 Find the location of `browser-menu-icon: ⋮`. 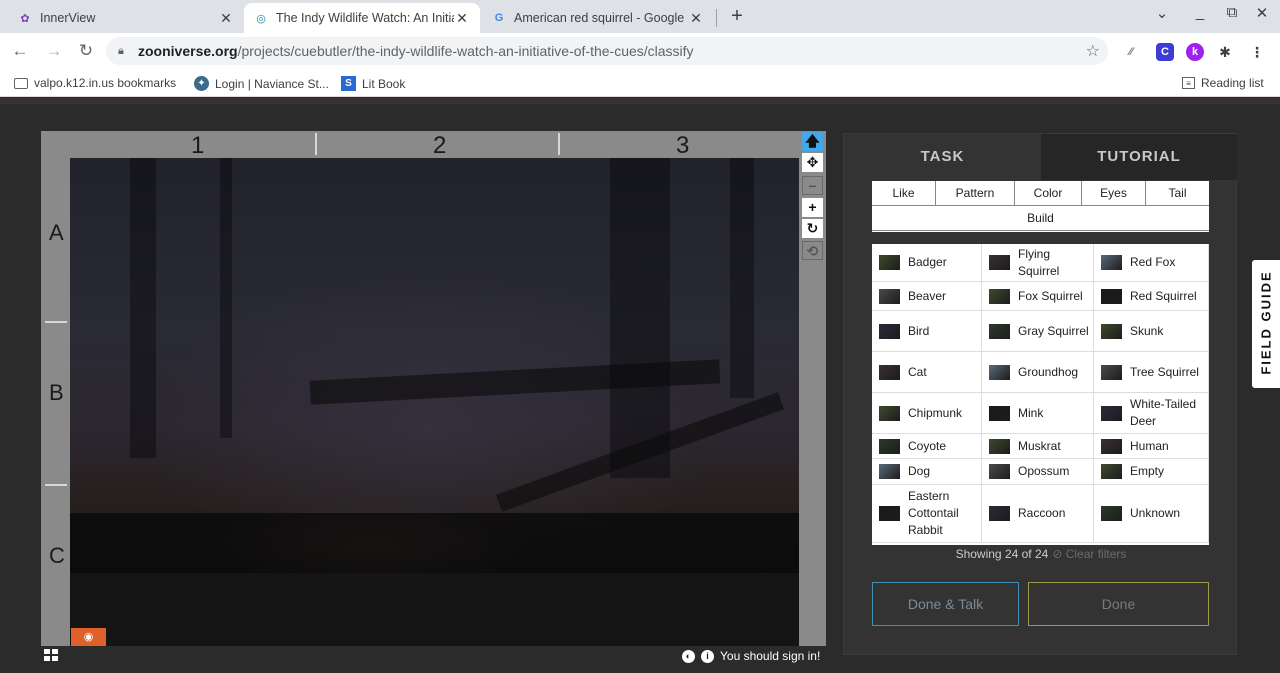

browser-menu-icon: ⋮ is located at coordinates (1257, 52).